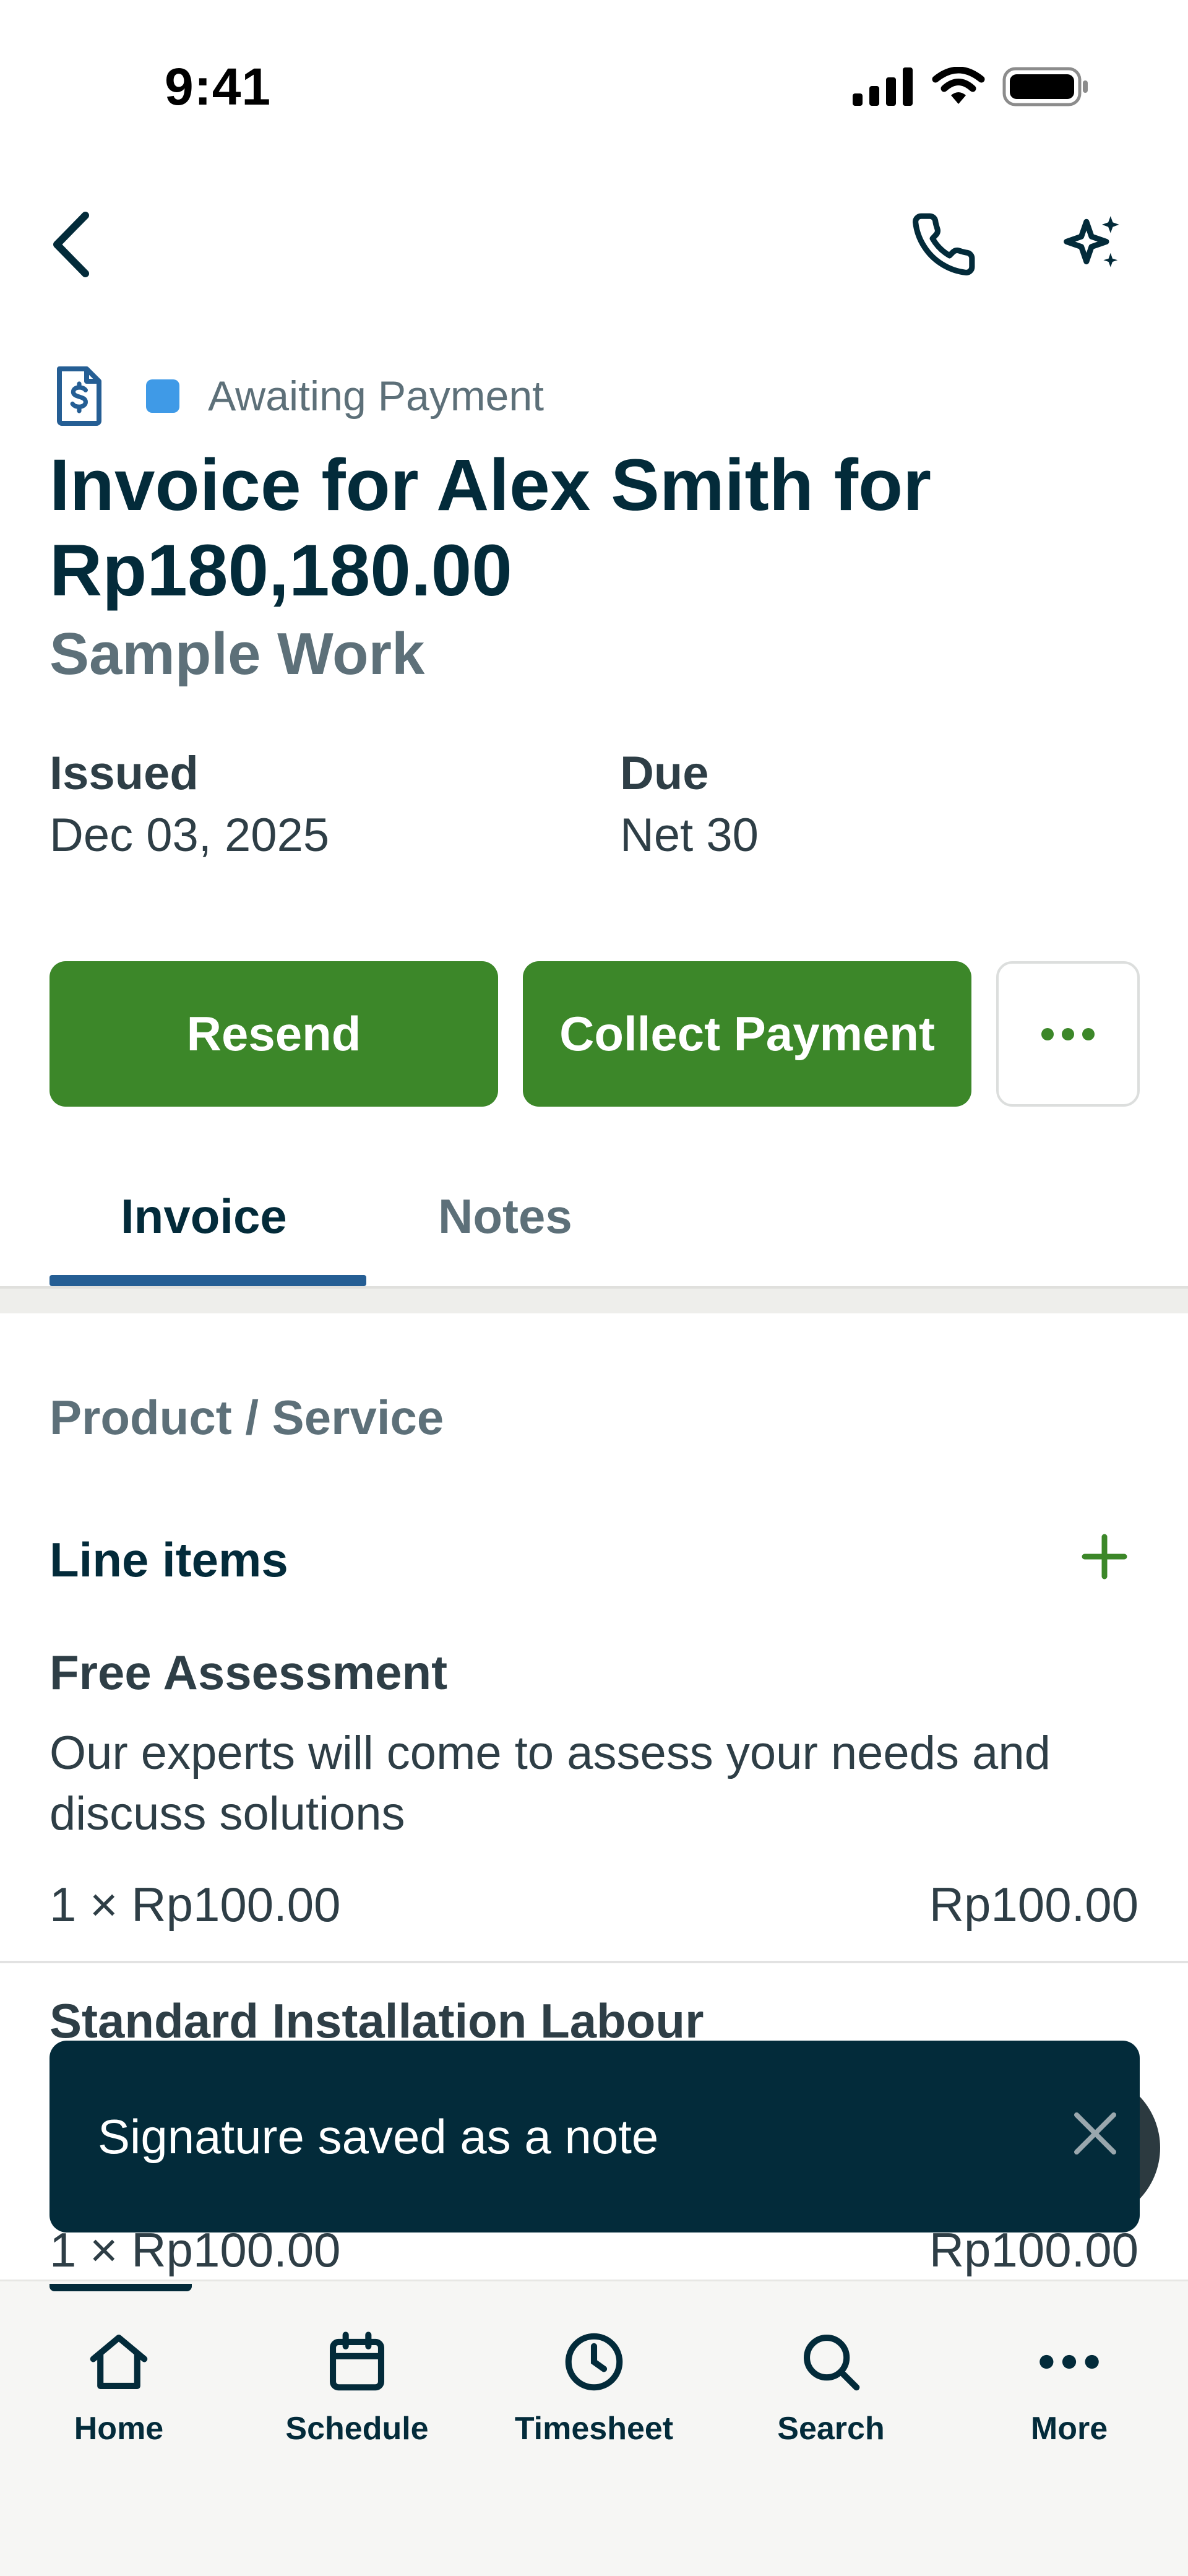 This screenshot has width=1188, height=2576. What do you see at coordinates (237, 654) in the screenshot?
I see `page-subtitle: Sample Work` at bounding box center [237, 654].